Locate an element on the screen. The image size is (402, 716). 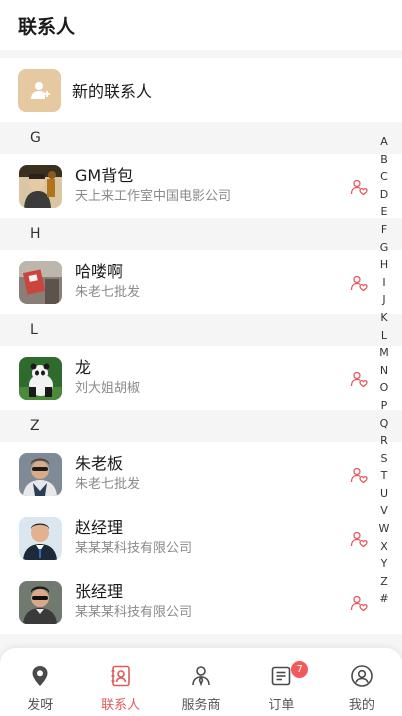
section-letter: G is located at coordinates (35, 138).